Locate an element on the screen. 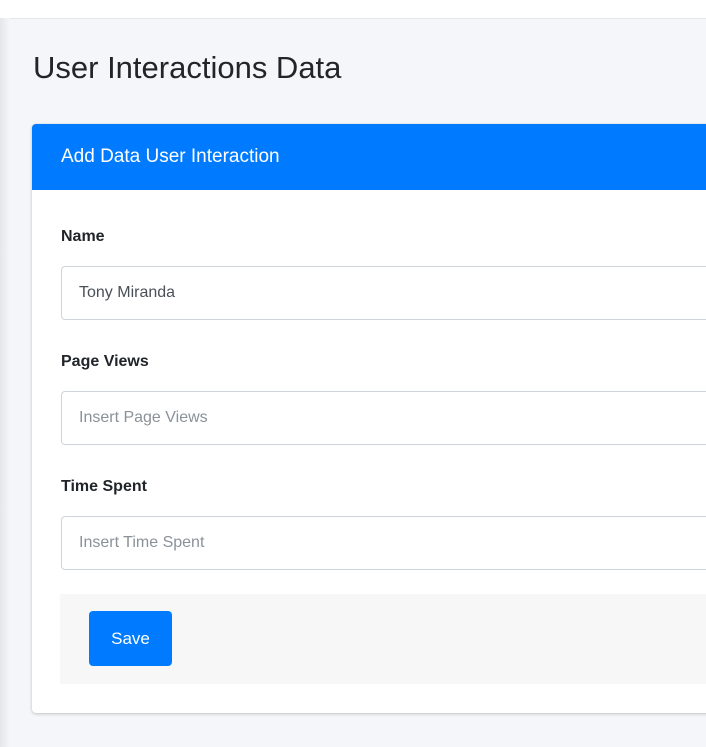 This screenshot has height=747, width=706. page-title: User Interactions Data is located at coordinates (187, 67).